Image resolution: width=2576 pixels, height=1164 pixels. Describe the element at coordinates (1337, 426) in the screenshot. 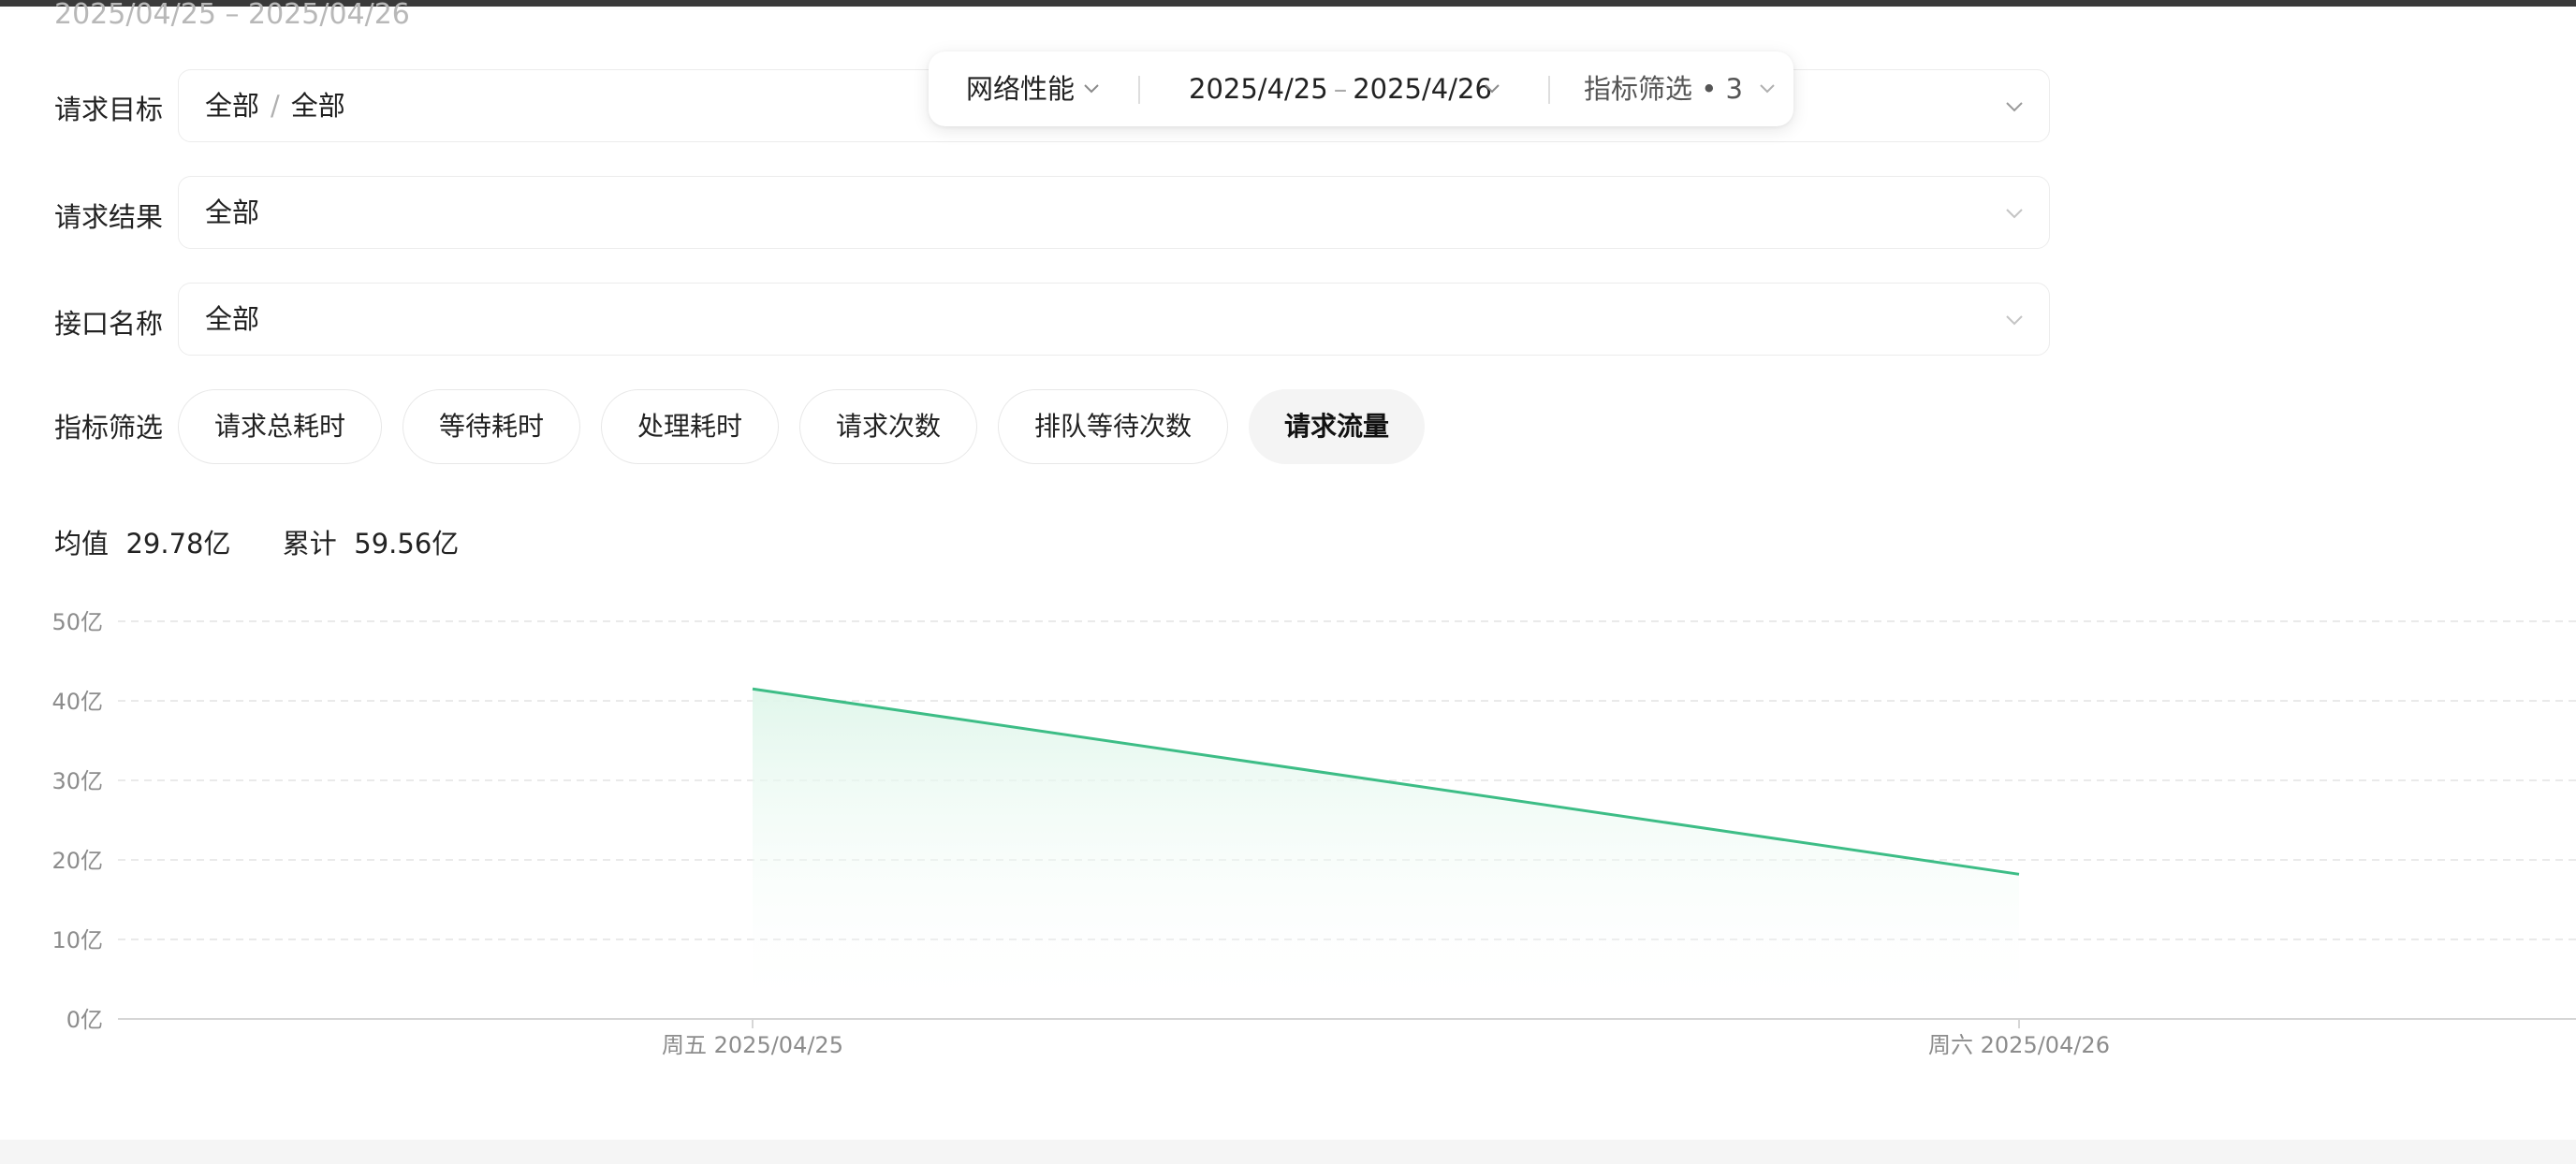

I see `metric-chip-request-traffic: 请求流量` at that location.